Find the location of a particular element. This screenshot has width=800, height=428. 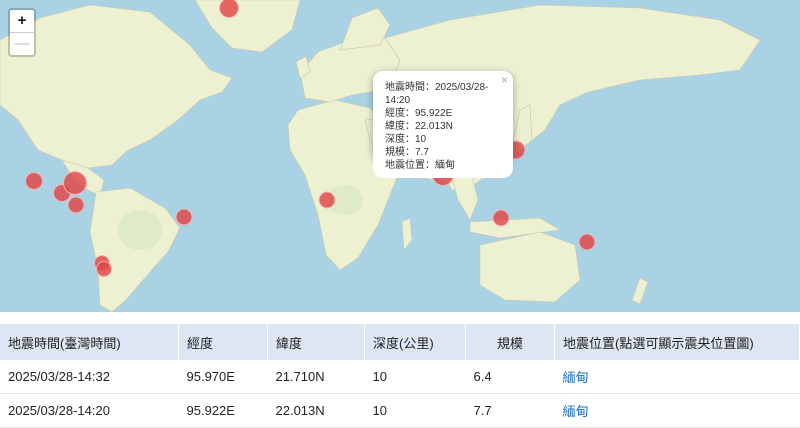

cell-longitude: 95.922E is located at coordinates (223, 410).